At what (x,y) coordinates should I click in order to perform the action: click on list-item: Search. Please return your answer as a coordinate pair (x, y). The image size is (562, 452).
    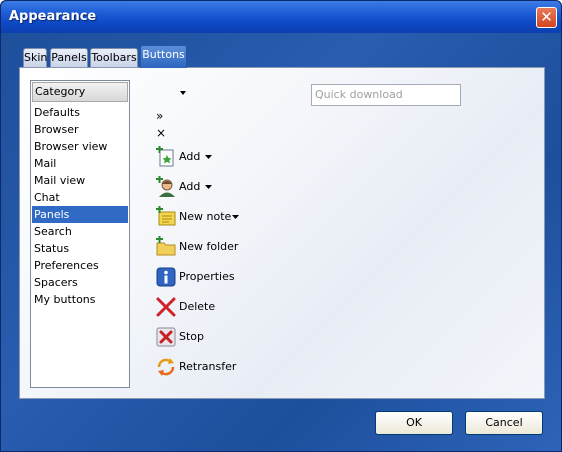
    Looking at the image, I should click on (80, 231).